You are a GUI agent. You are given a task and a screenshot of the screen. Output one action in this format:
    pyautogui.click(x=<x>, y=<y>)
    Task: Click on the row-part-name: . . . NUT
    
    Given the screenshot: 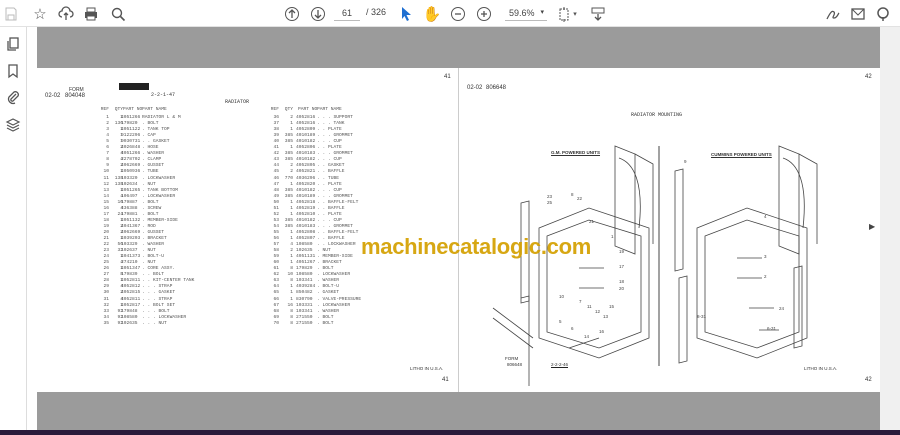 What is the action you would take?
    pyautogui.click(x=154, y=323)
    